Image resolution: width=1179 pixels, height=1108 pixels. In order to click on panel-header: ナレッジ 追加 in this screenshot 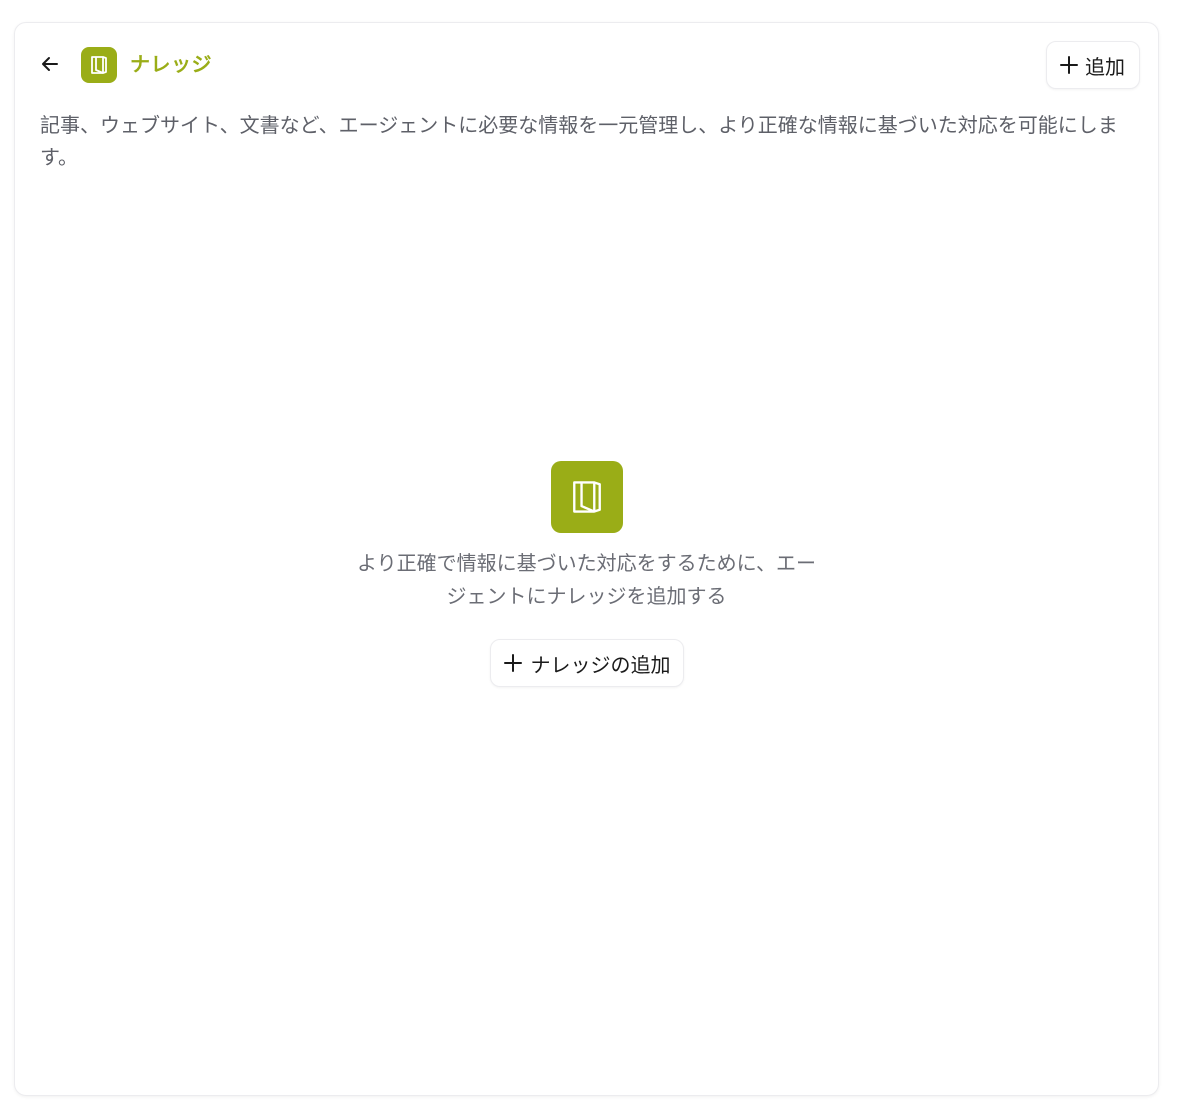, I will do `click(586, 65)`.